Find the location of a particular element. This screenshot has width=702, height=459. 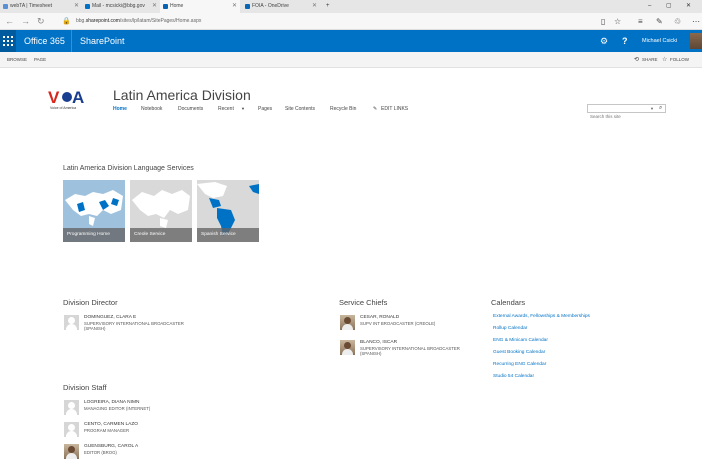

chevron-down-icon: ▼ is located at coordinates (243, 109).